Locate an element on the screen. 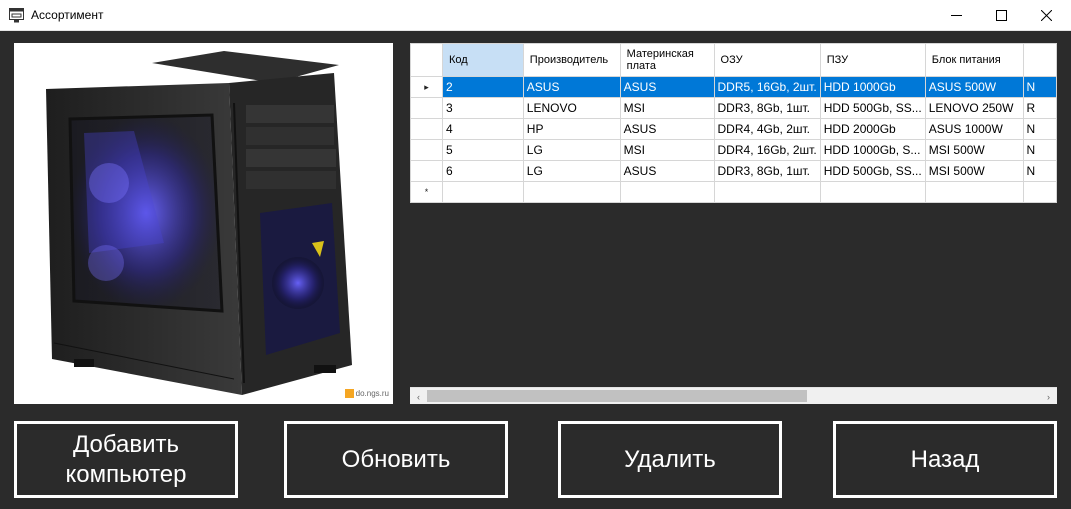  column-header-ram: ОЗУ is located at coordinates (767, 60).